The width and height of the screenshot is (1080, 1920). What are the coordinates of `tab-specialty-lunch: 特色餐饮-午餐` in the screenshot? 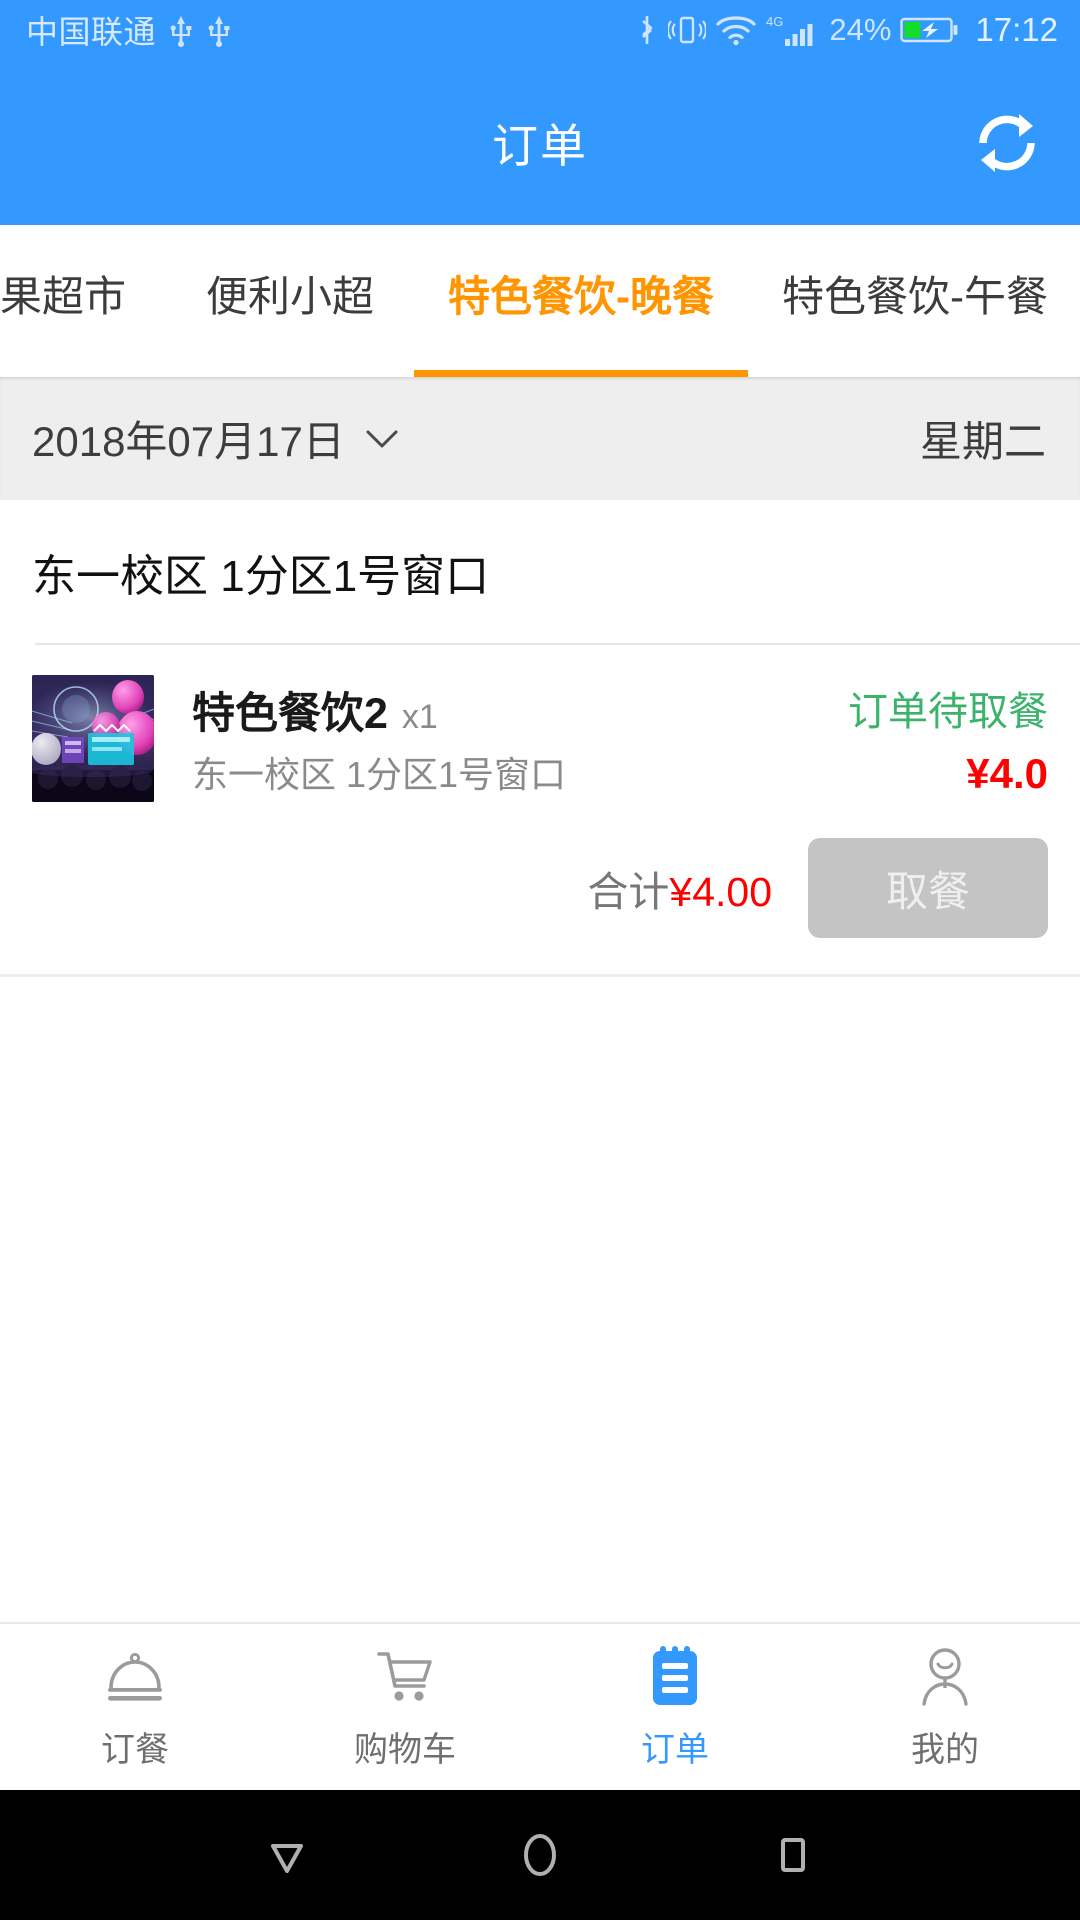 It's located at (914, 301).